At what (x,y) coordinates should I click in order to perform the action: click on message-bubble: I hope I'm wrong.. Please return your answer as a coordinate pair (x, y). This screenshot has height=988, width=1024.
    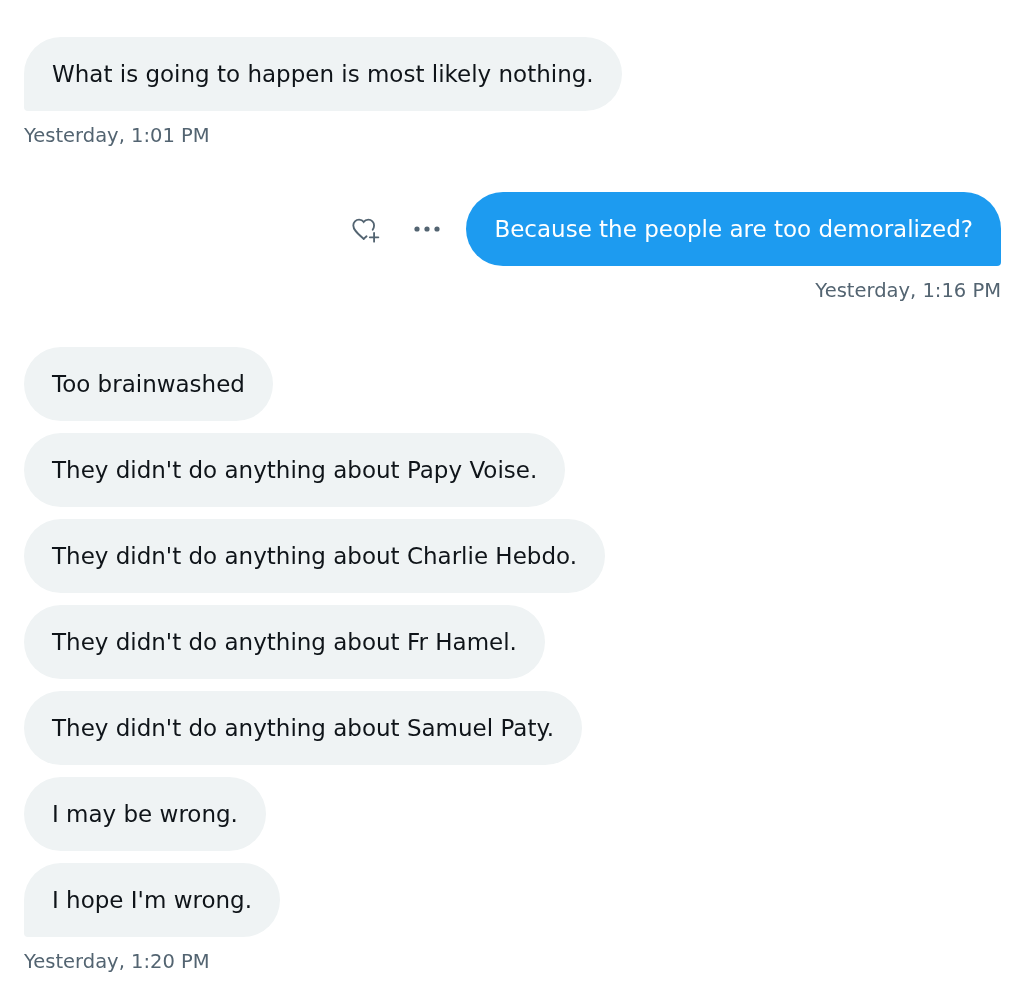
    Looking at the image, I should click on (152, 900).